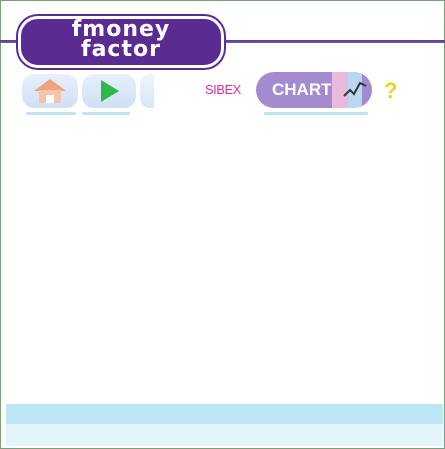  What do you see at coordinates (147, 91) in the screenshot?
I see `nav-button-partial` at bounding box center [147, 91].